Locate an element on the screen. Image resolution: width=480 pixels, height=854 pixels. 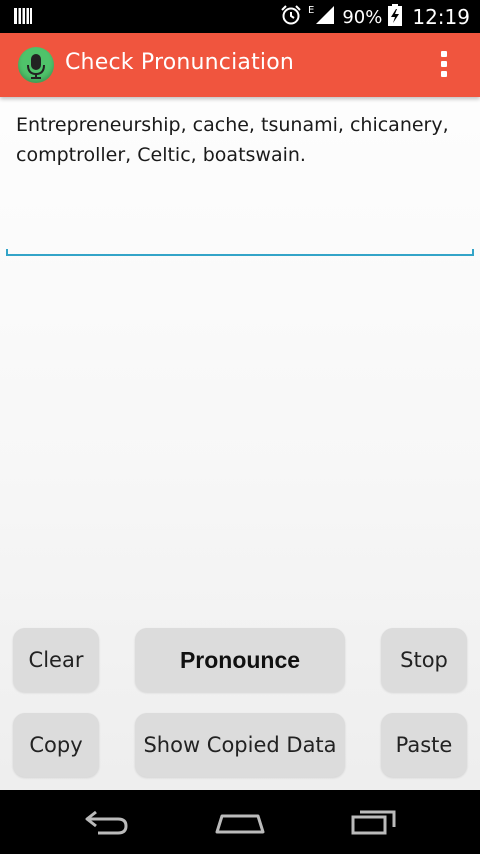
recent-apps-icon is located at coordinates (374, 824).